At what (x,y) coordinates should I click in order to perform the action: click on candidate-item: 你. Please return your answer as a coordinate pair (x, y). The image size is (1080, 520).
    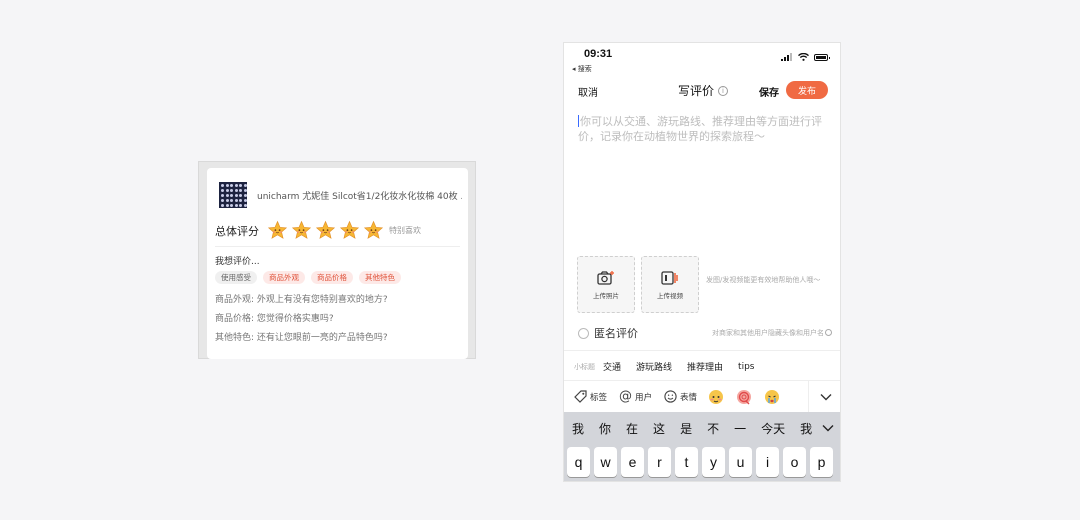
    Looking at the image, I should click on (605, 428).